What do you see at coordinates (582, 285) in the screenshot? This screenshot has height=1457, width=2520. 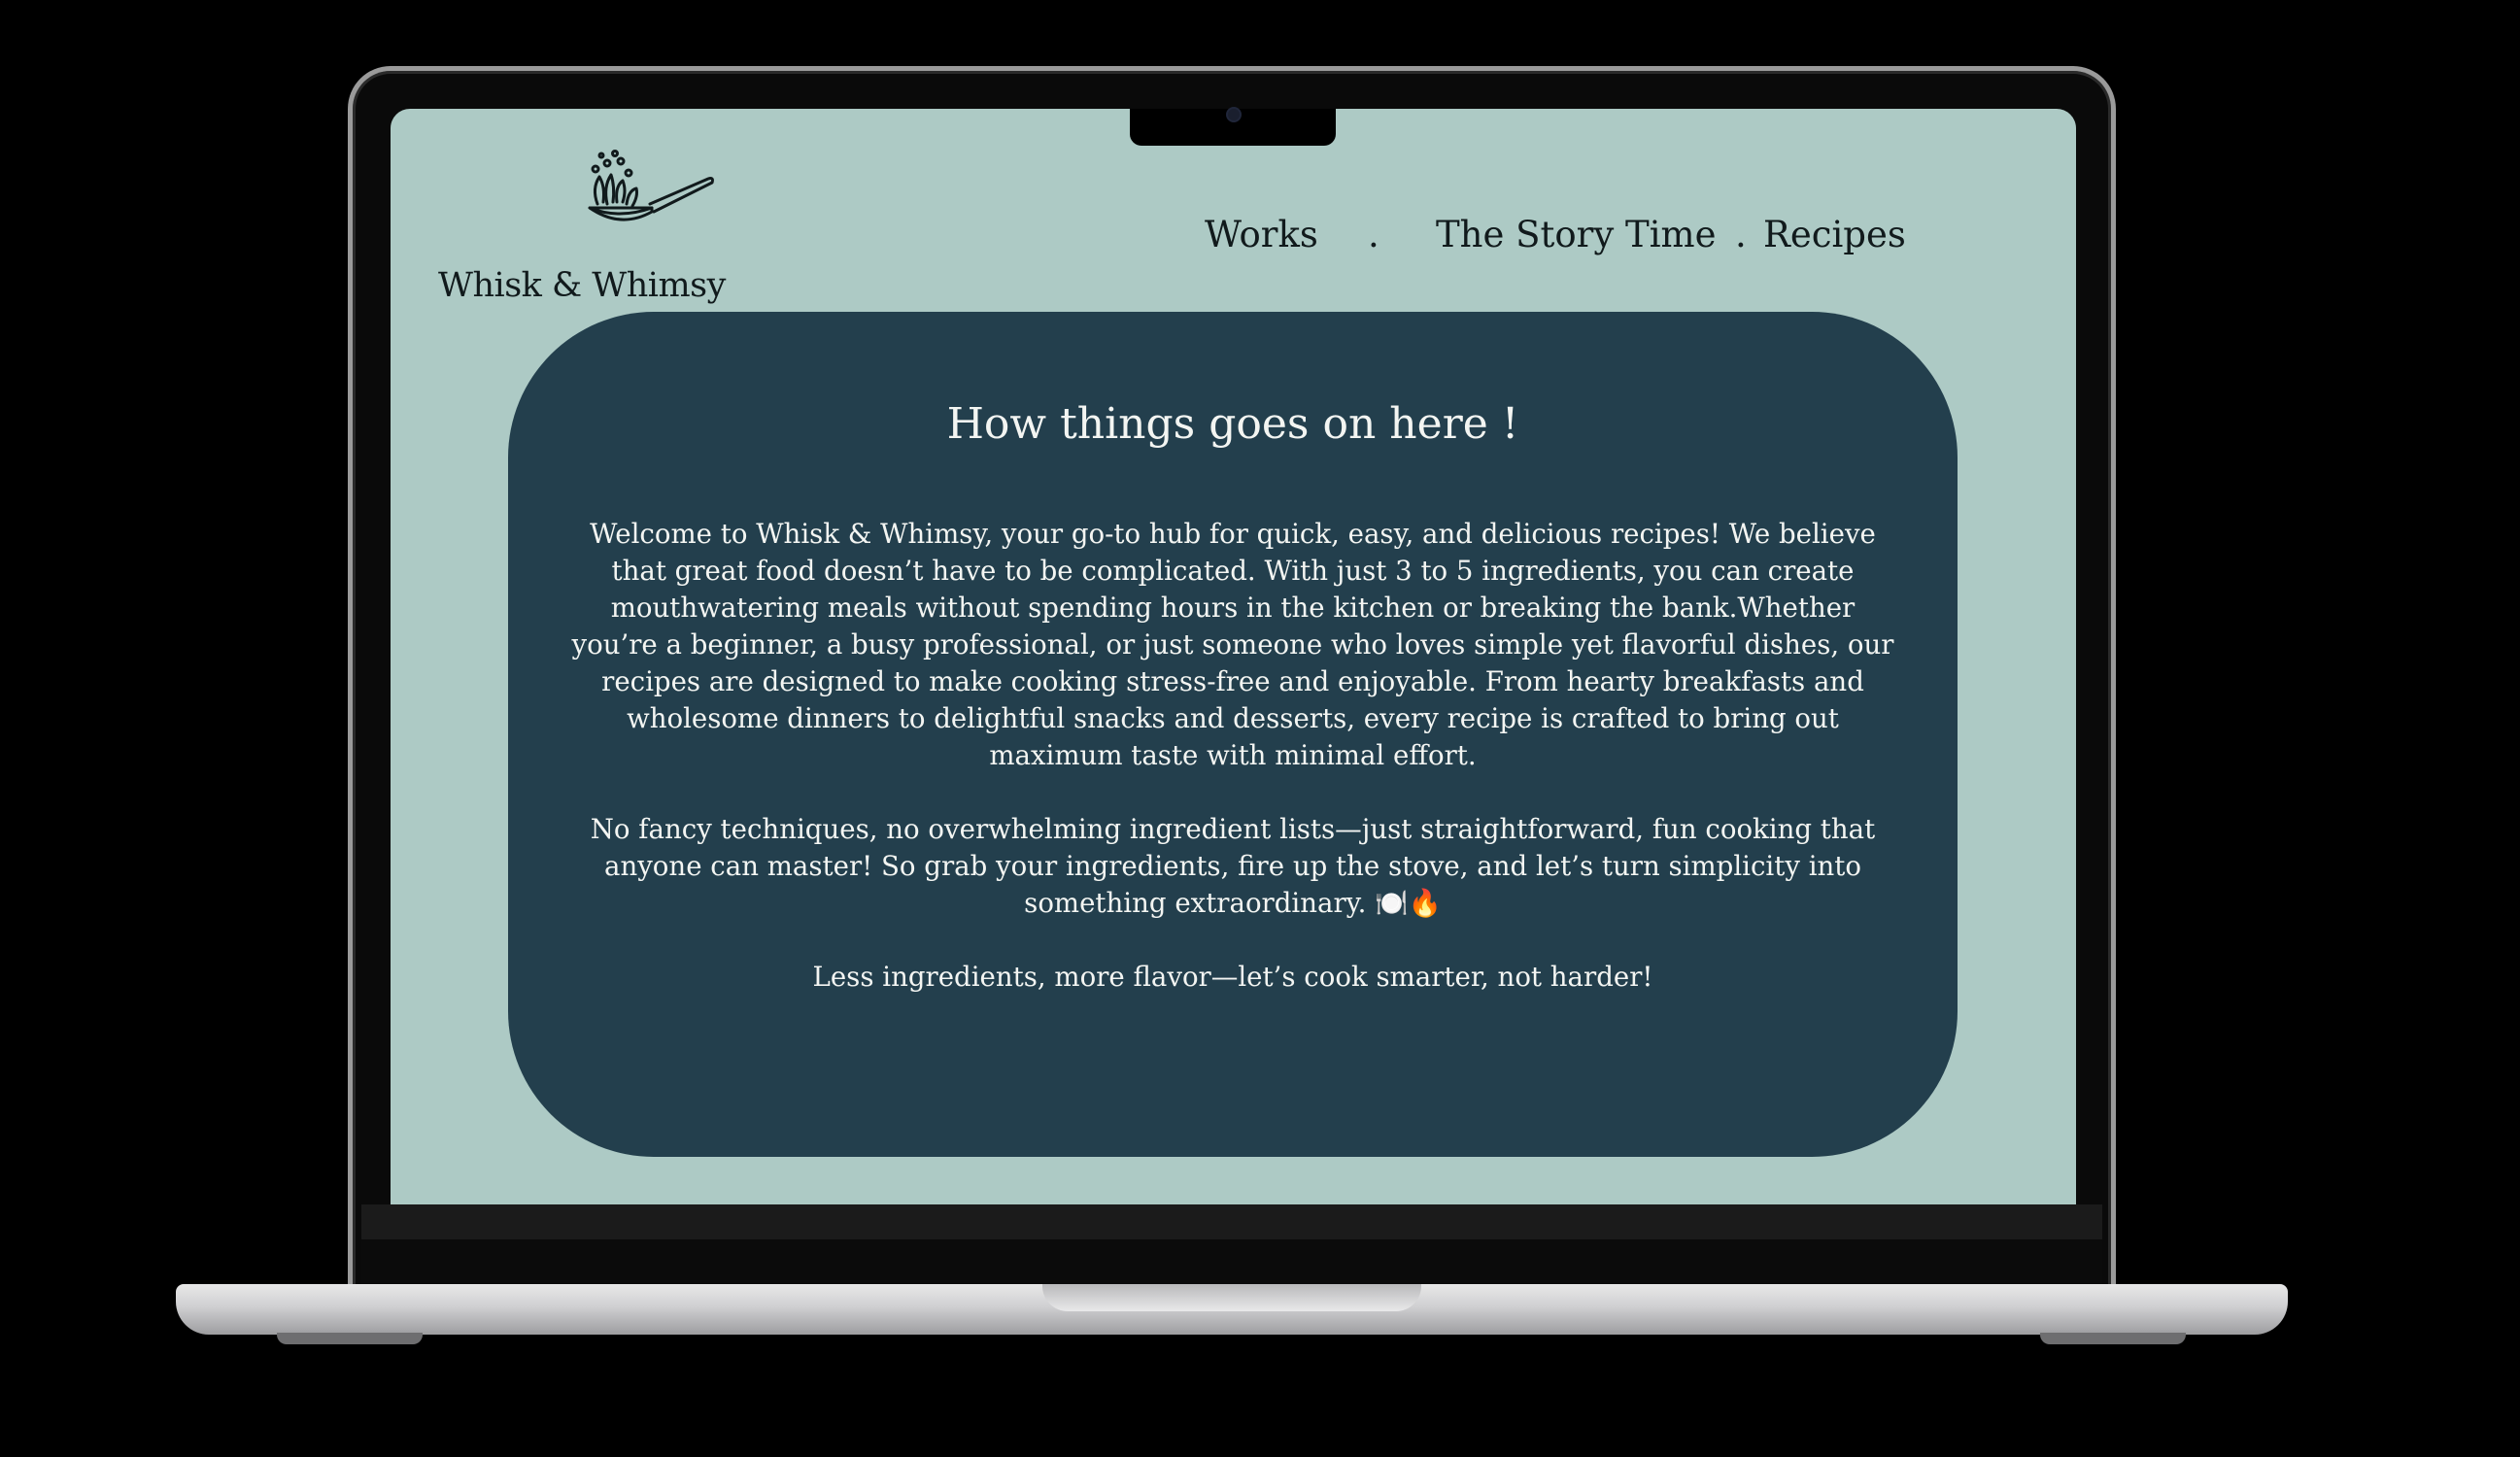 I see `brand-name: Whisk & Whimsy` at bounding box center [582, 285].